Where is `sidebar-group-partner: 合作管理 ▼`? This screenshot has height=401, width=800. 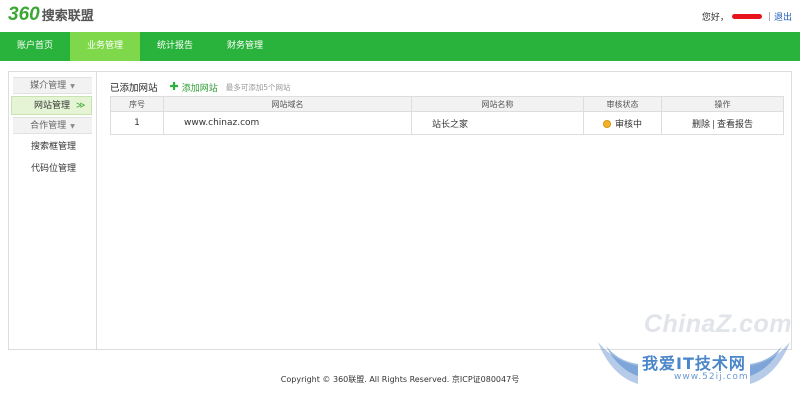 sidebar-group-partner: 合作管理 ▼ is located at coordinates (52, 125).